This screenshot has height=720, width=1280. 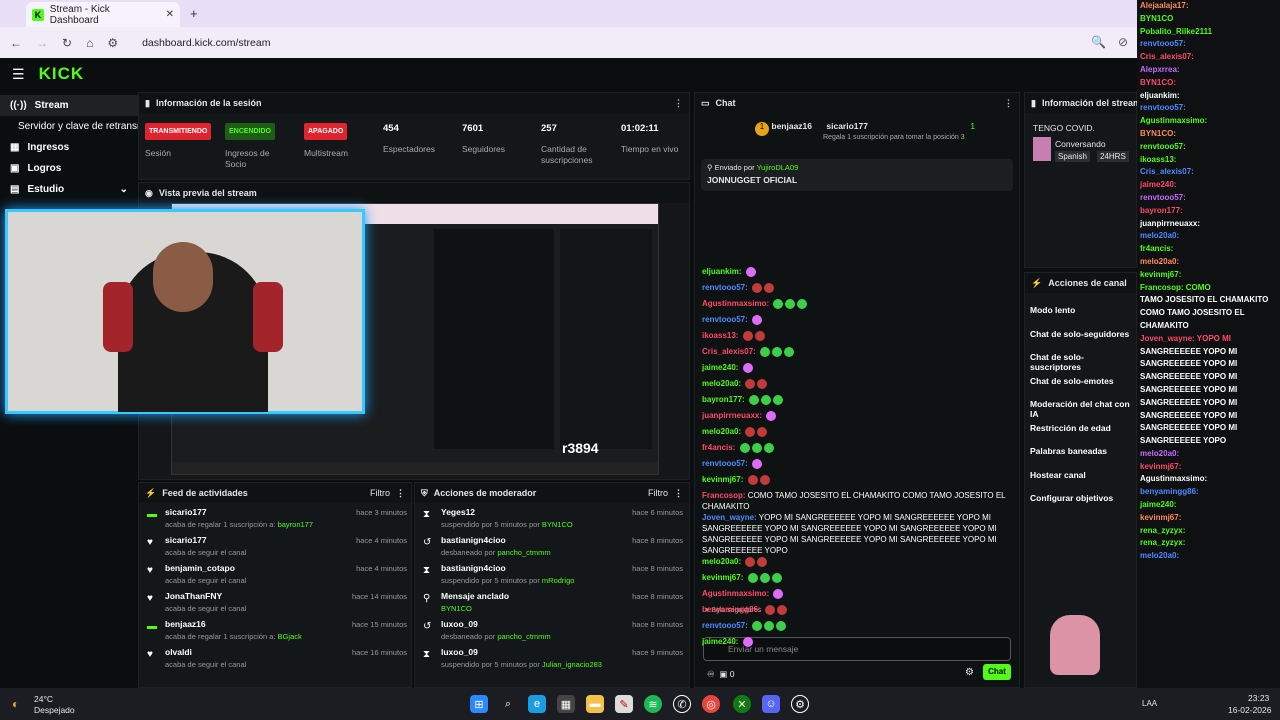 What do you see at coordinates (62, 74) in the screenshot?
I see `kick-logo: KICK` at bounding box center [62, 74].